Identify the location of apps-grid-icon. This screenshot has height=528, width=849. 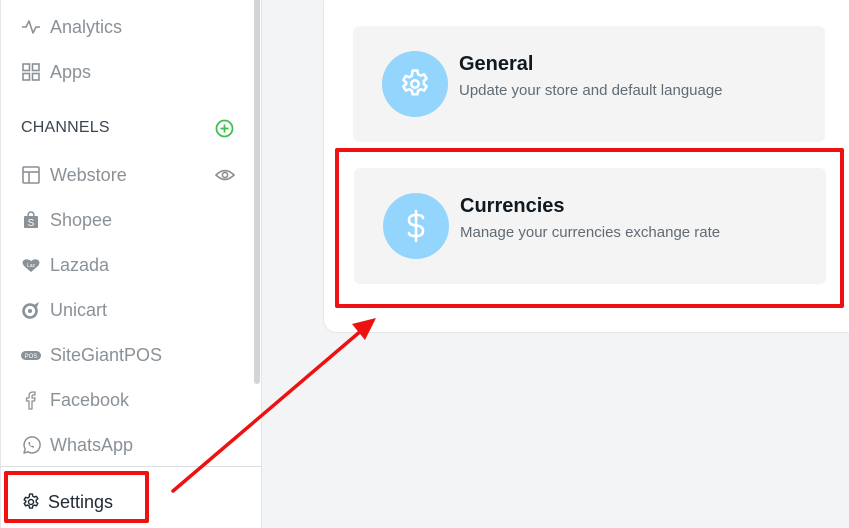
(31, 72).